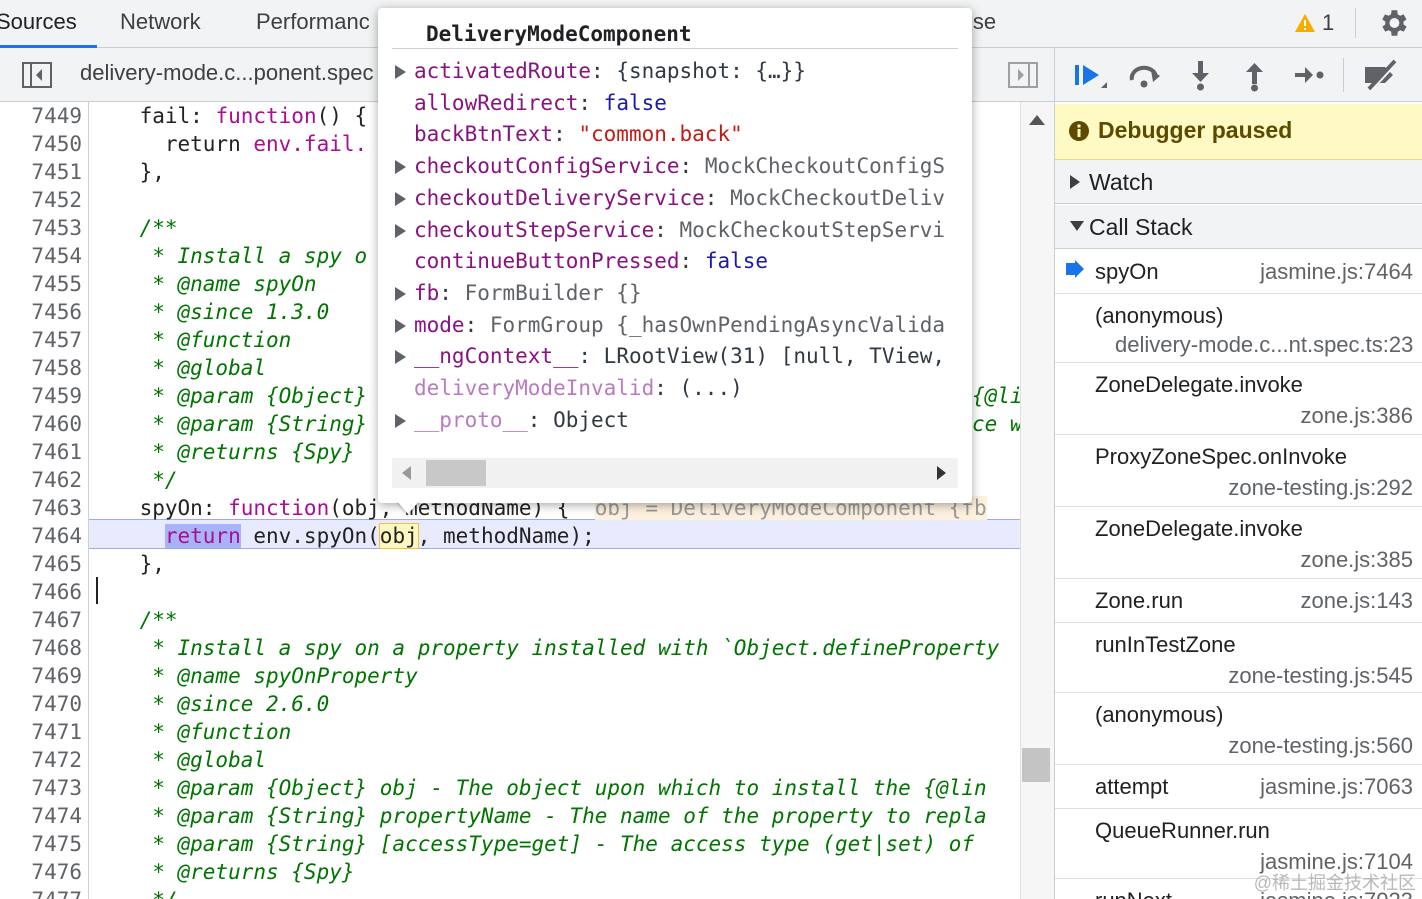 The width and height of the screenshot is (1422, 899). What do you see at coordinates (1320, 488) in the screenshot?
I see `frame-location: zone-testing.js:292` at bounding box center [1320, 488].